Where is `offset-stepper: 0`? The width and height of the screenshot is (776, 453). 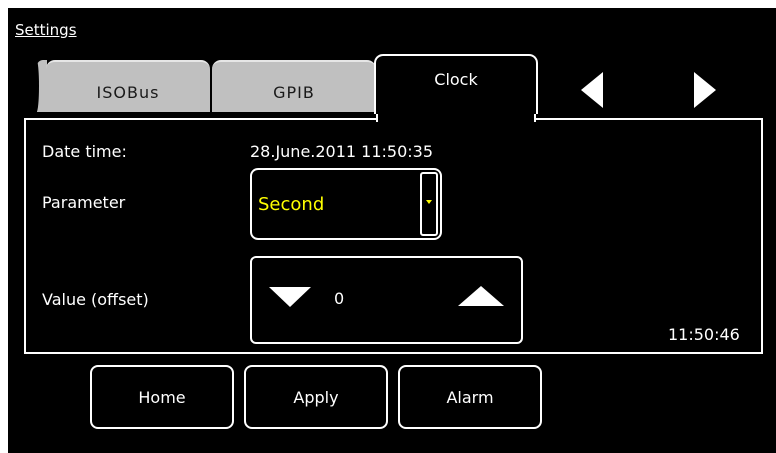 offset-stepper: 0 is located at coordinates (386, 300).